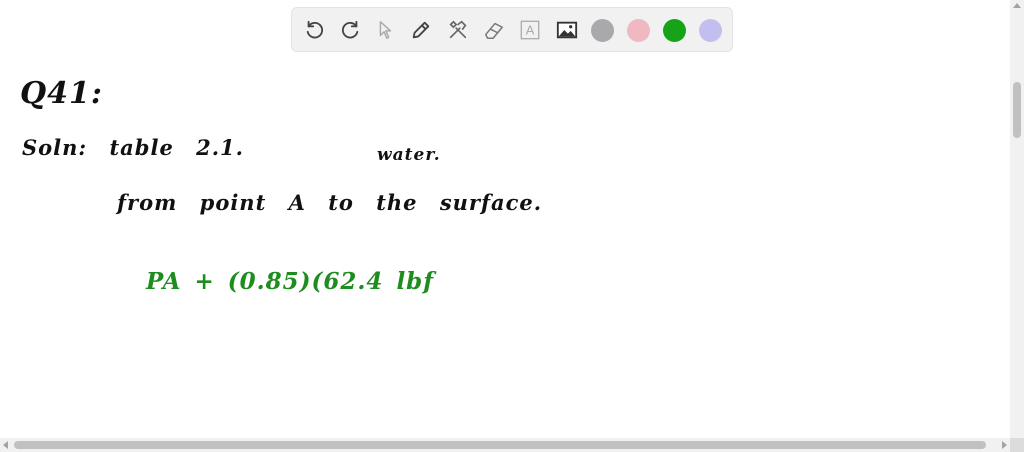 The width and height of the screenshot is (1024, 452). I want to click on scroll-right-arrow-icon, so click(1004, 445).